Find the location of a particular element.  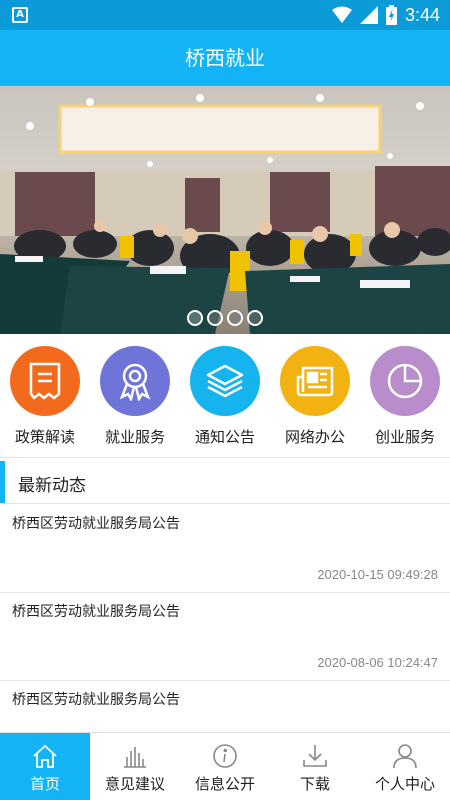

section-accent-bar is located at coordinates (2, 482).